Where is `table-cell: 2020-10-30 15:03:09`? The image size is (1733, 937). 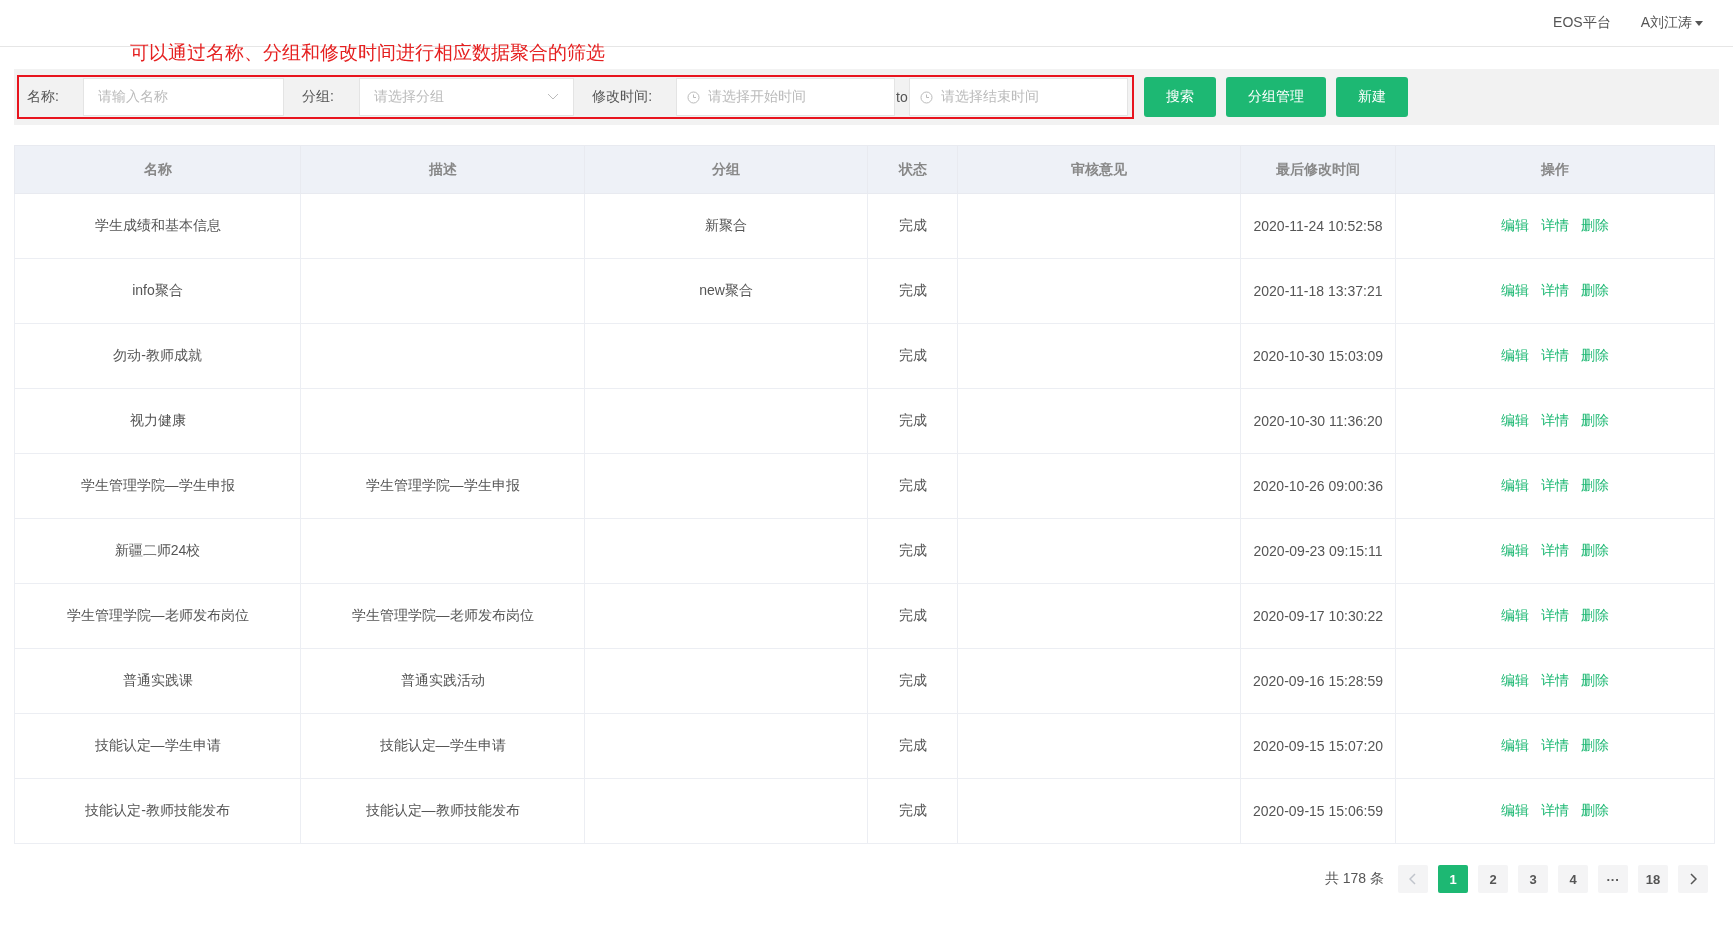
table-cell: 2020-10-30 15:03:09 is located at coordinates (1318, 356).